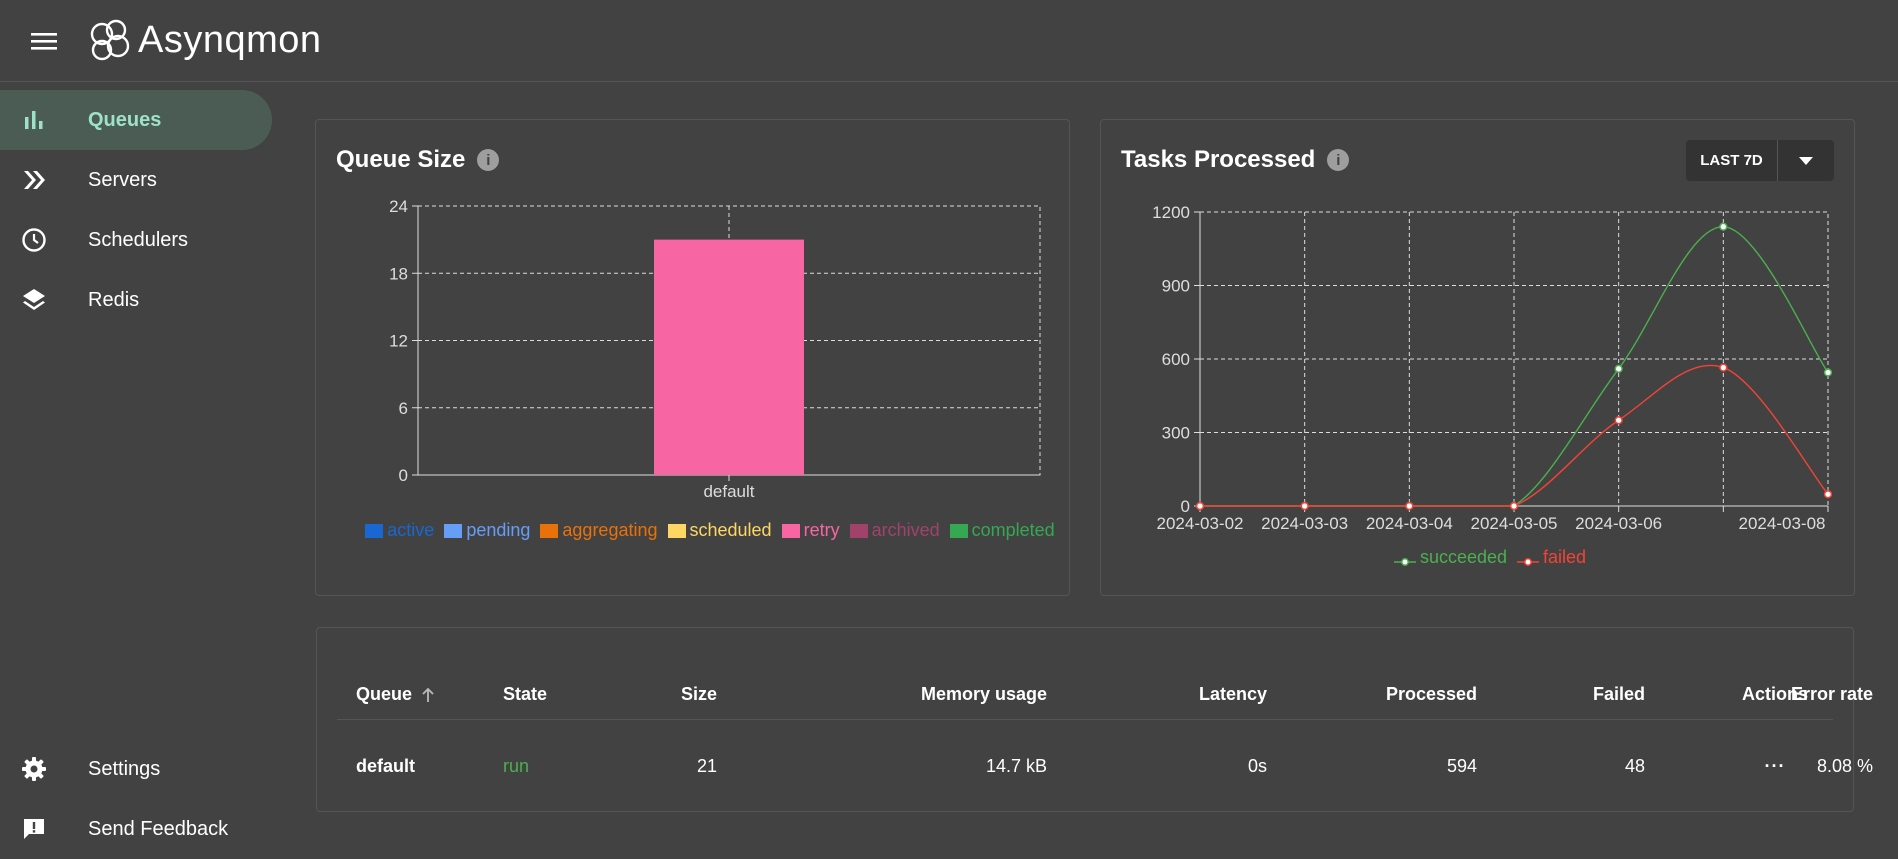 The image size is (1898, 859). I want to click on y-tick-label: 12, so click(398, 341).